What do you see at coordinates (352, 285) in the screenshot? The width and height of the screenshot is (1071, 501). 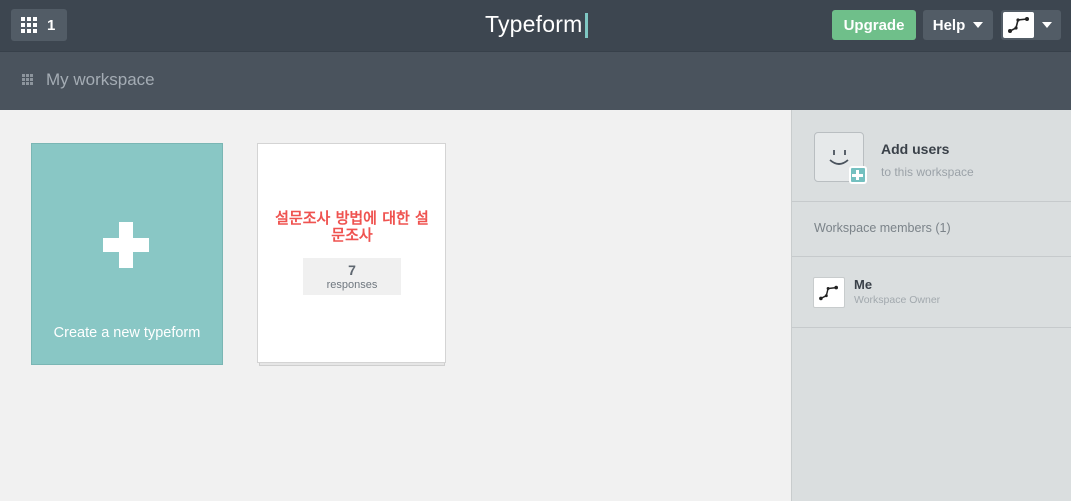 I see `responses-label: responses` at bounding box center [352, 285].